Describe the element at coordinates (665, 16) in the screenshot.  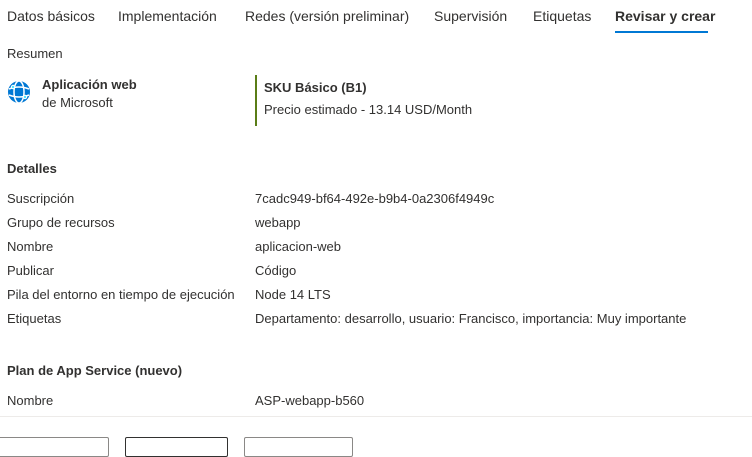
I see `tab-revisar-y-crear: Revisar y crear` at that location.